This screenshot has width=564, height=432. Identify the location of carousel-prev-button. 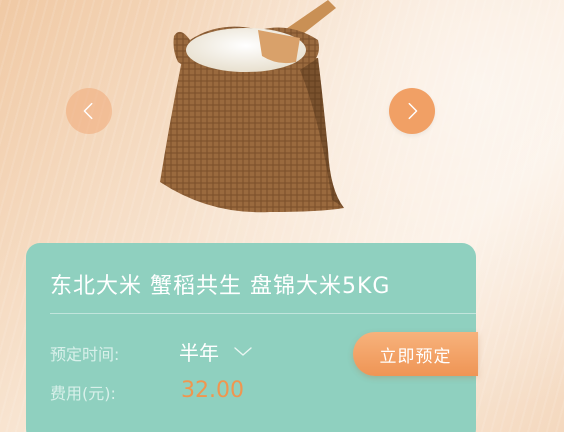
(89, 111).